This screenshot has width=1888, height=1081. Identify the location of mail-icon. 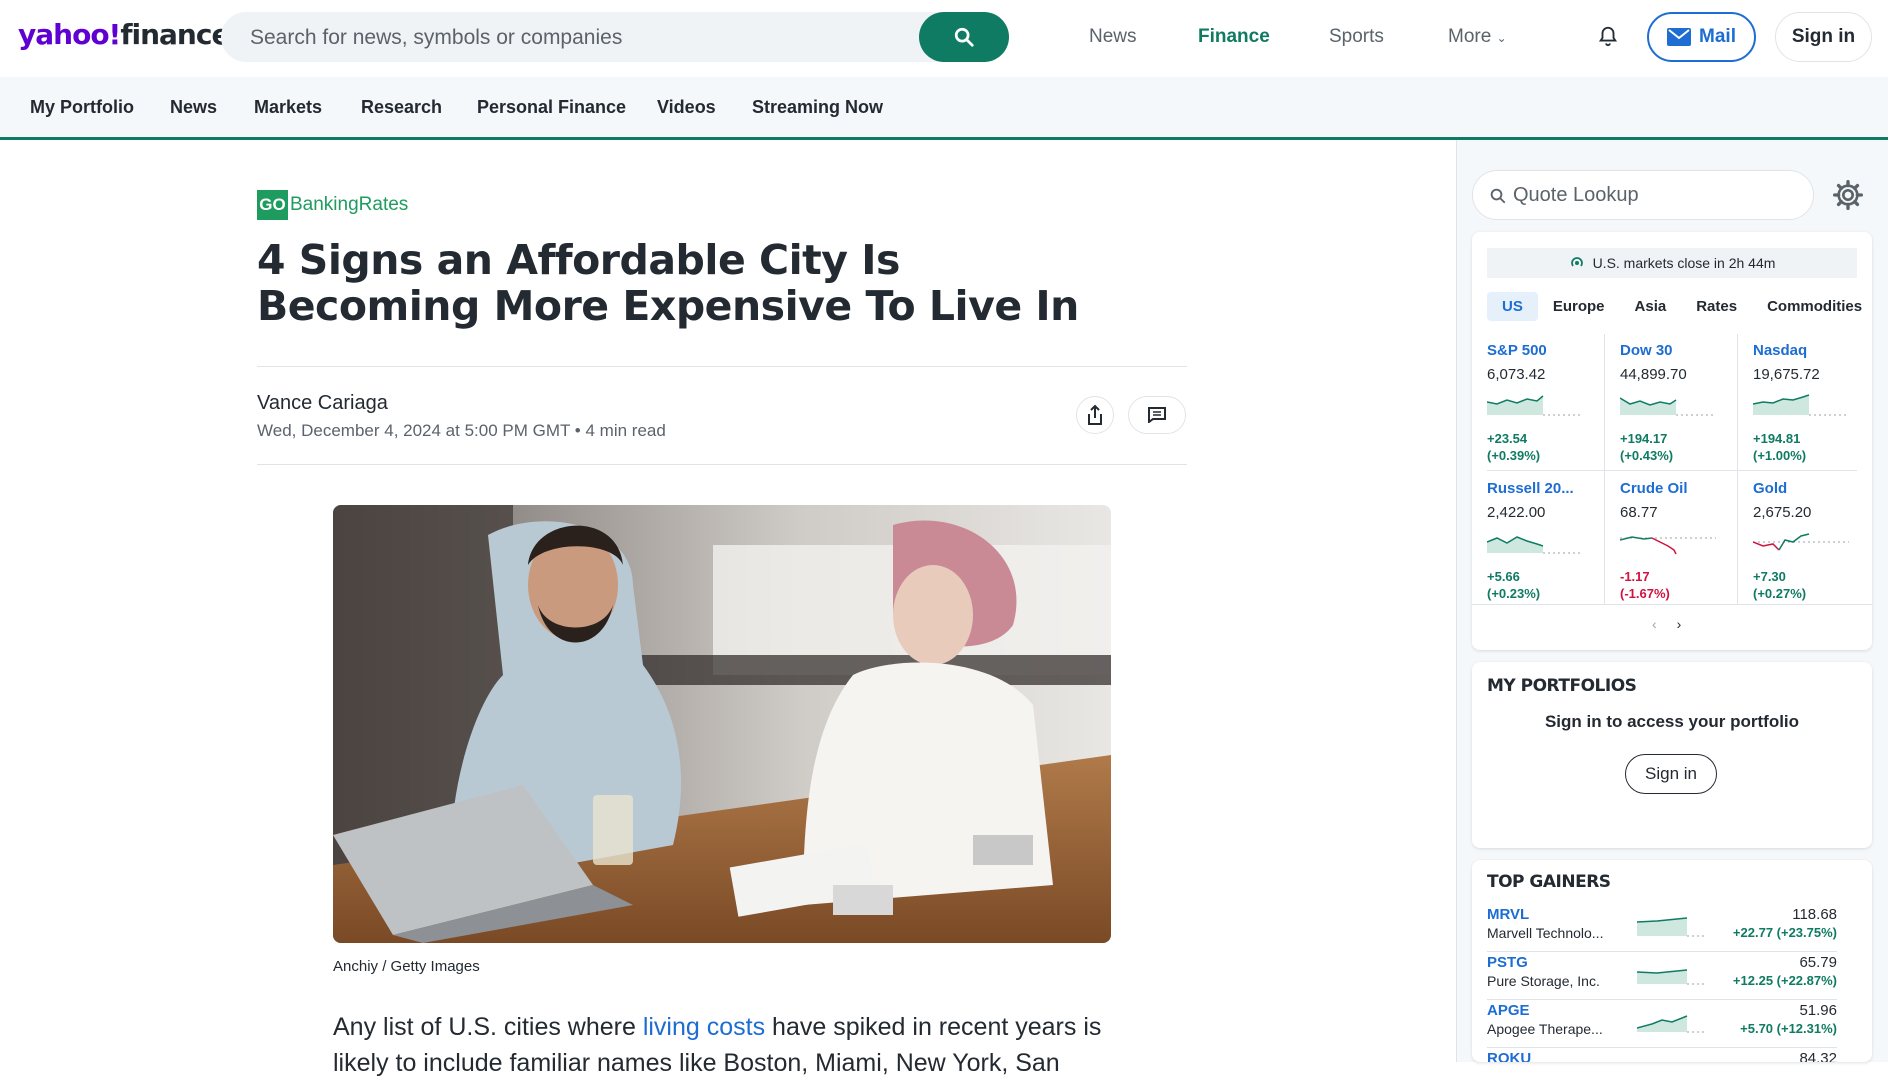
(1679, 37).